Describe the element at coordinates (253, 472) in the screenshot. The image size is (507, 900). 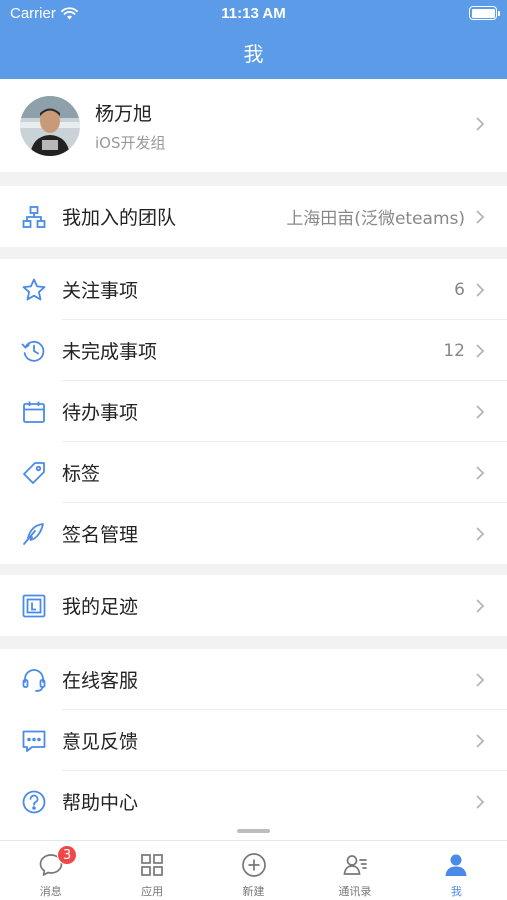
I see `tags-row: 标签` at that location.